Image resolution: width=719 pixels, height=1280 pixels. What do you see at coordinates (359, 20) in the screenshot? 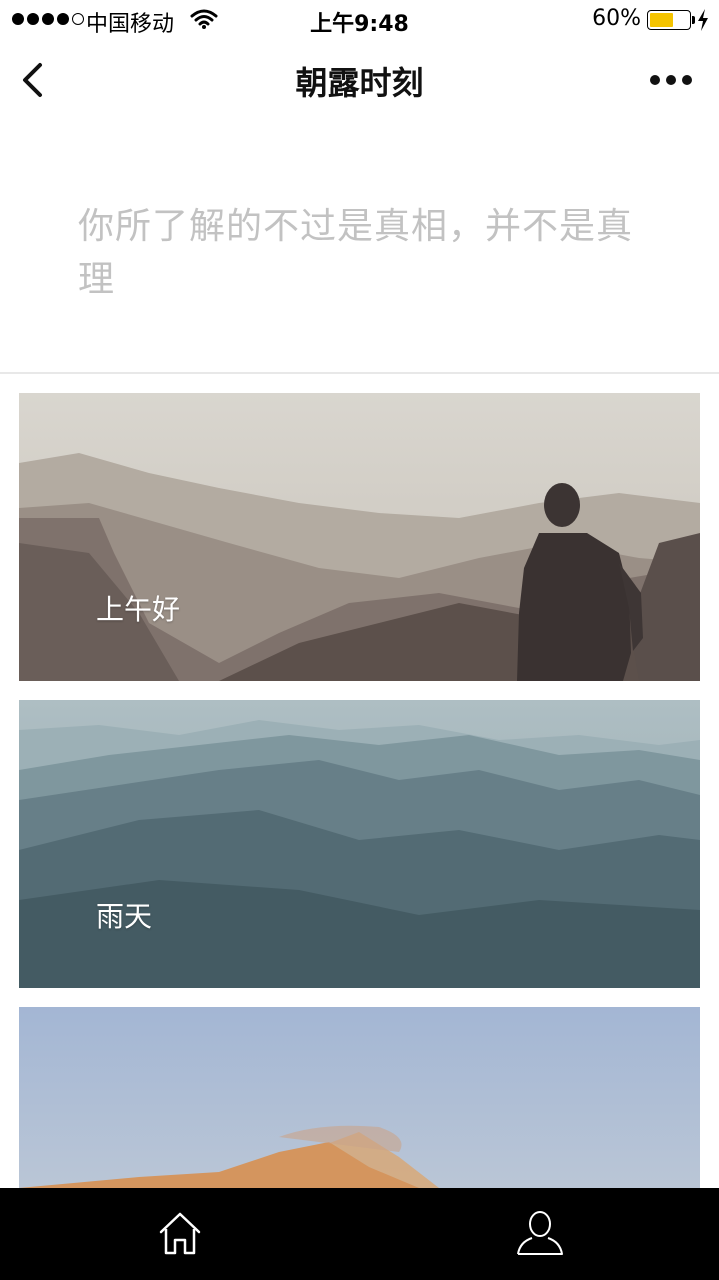
I see `status-bar: 中国移动 上午9:48 60%` at bounding box center [359, 20].